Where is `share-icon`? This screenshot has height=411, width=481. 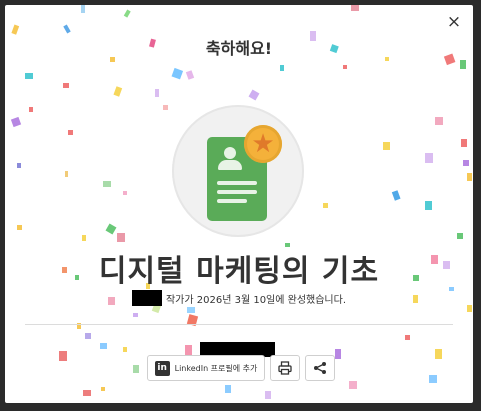 share-icon is located at coordinates (320, 368).